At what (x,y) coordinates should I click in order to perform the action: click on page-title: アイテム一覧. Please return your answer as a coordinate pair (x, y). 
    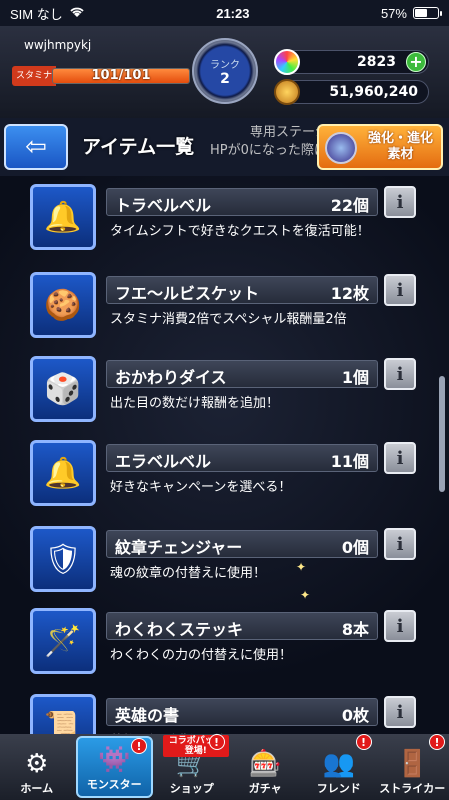
    Looking at the image, I should click on (138, 147).